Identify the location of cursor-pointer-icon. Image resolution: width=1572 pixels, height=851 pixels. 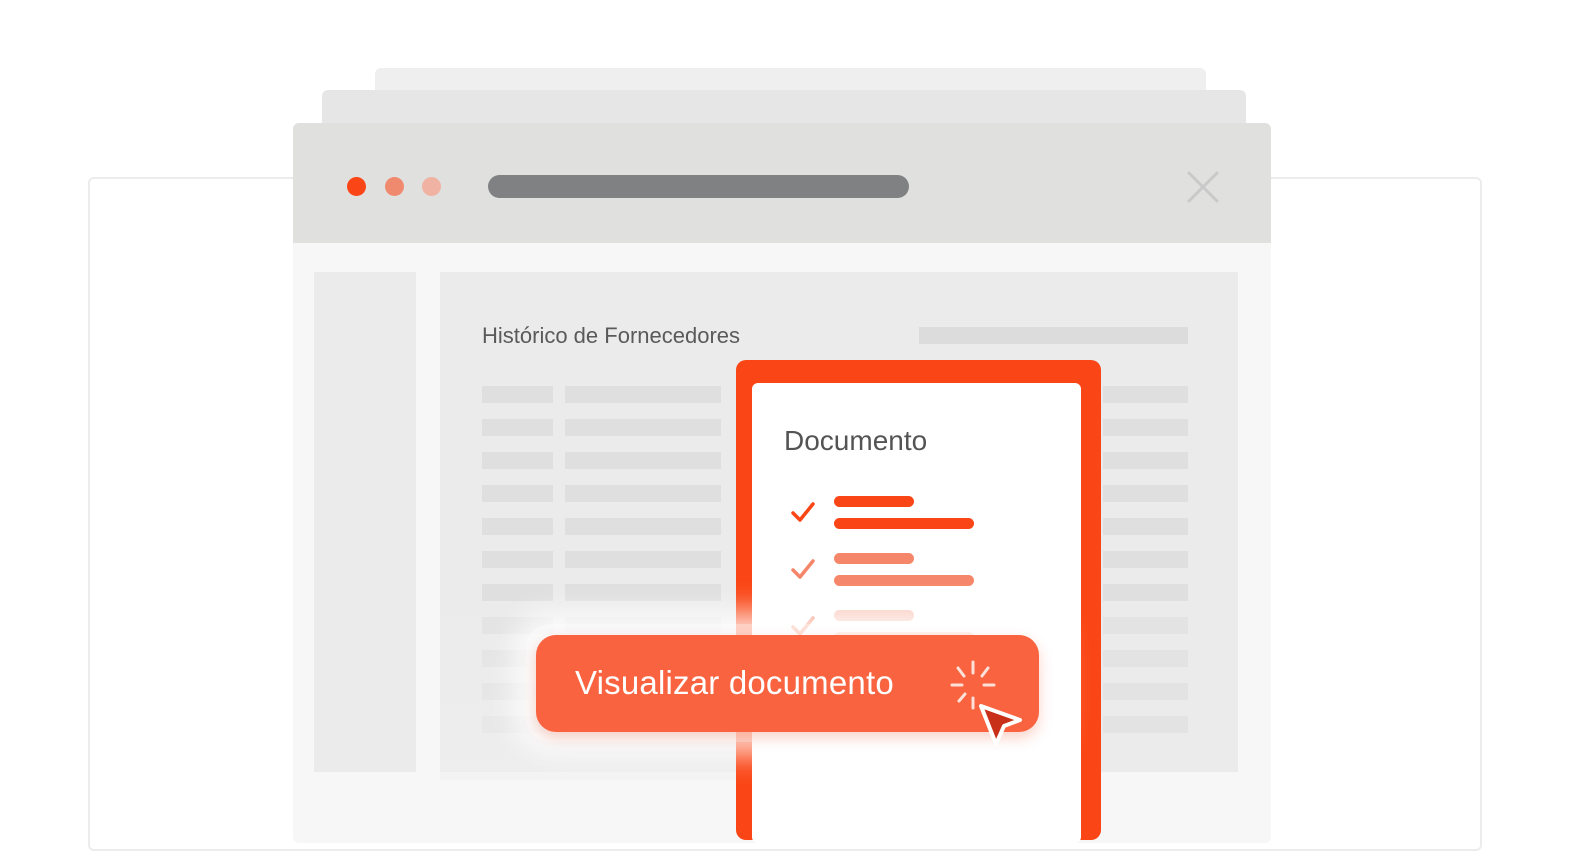
(1000, 725).